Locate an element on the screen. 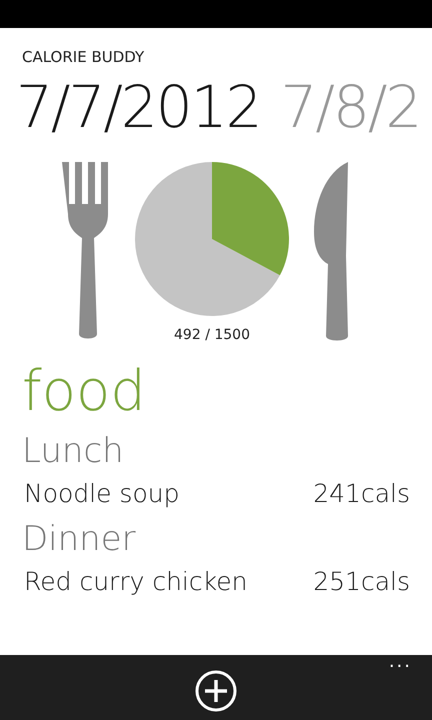 The width and height of the screenshot is (432, 720). app-title: CALORIE BUDDY is located at coordinates (84, 58).